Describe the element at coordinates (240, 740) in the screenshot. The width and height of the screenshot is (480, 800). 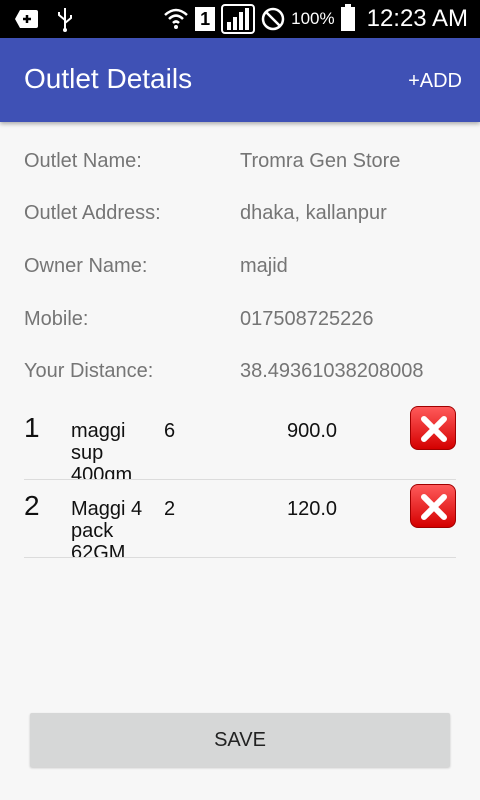
I see `save-button: SAVE` at that location.